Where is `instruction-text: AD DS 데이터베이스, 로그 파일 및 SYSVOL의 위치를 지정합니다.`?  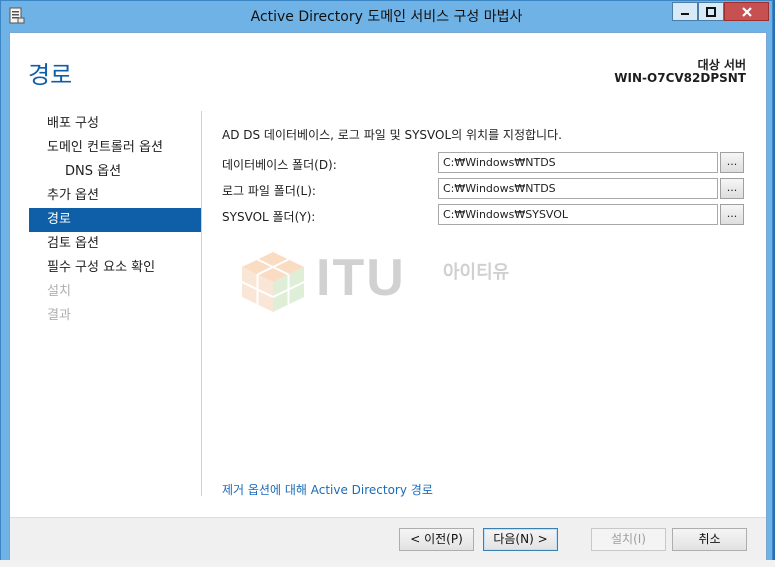
instruction-text: AD DS 데이터베이스, 로그 파일 및 SYSVOL의 위치를 지정합니다. is located at coordinates (392, 135).